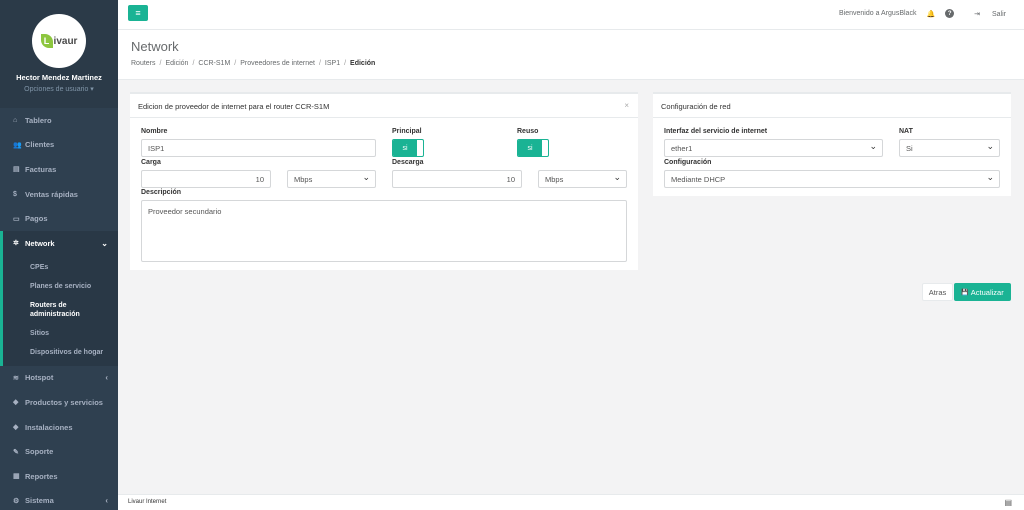  What do you see at coordinates (909, 148) in the screenshot?
I see `select-value: Si` at bounding box center [909, 148].